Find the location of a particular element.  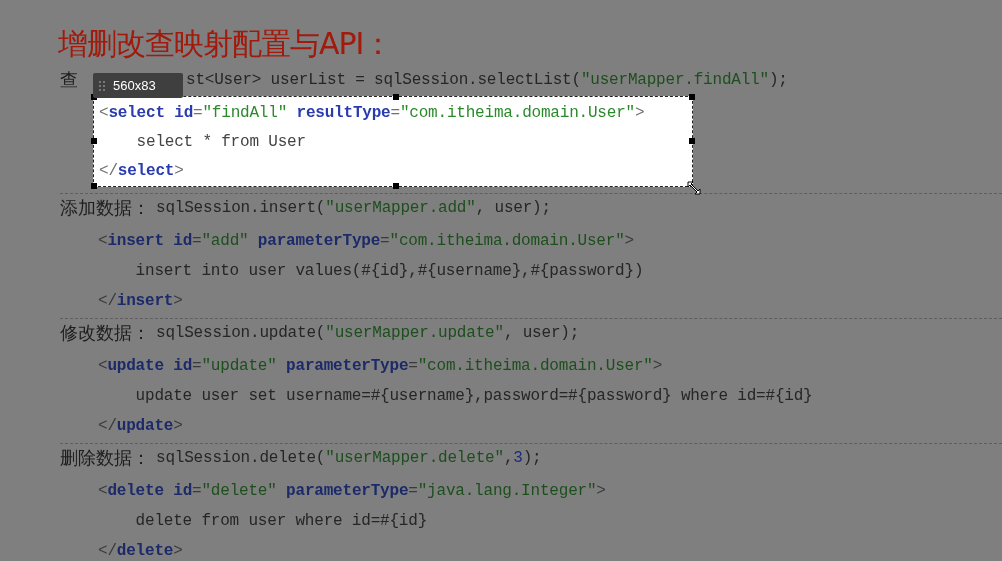

section-label: 添加数据： is located at coordinates (105, 208).